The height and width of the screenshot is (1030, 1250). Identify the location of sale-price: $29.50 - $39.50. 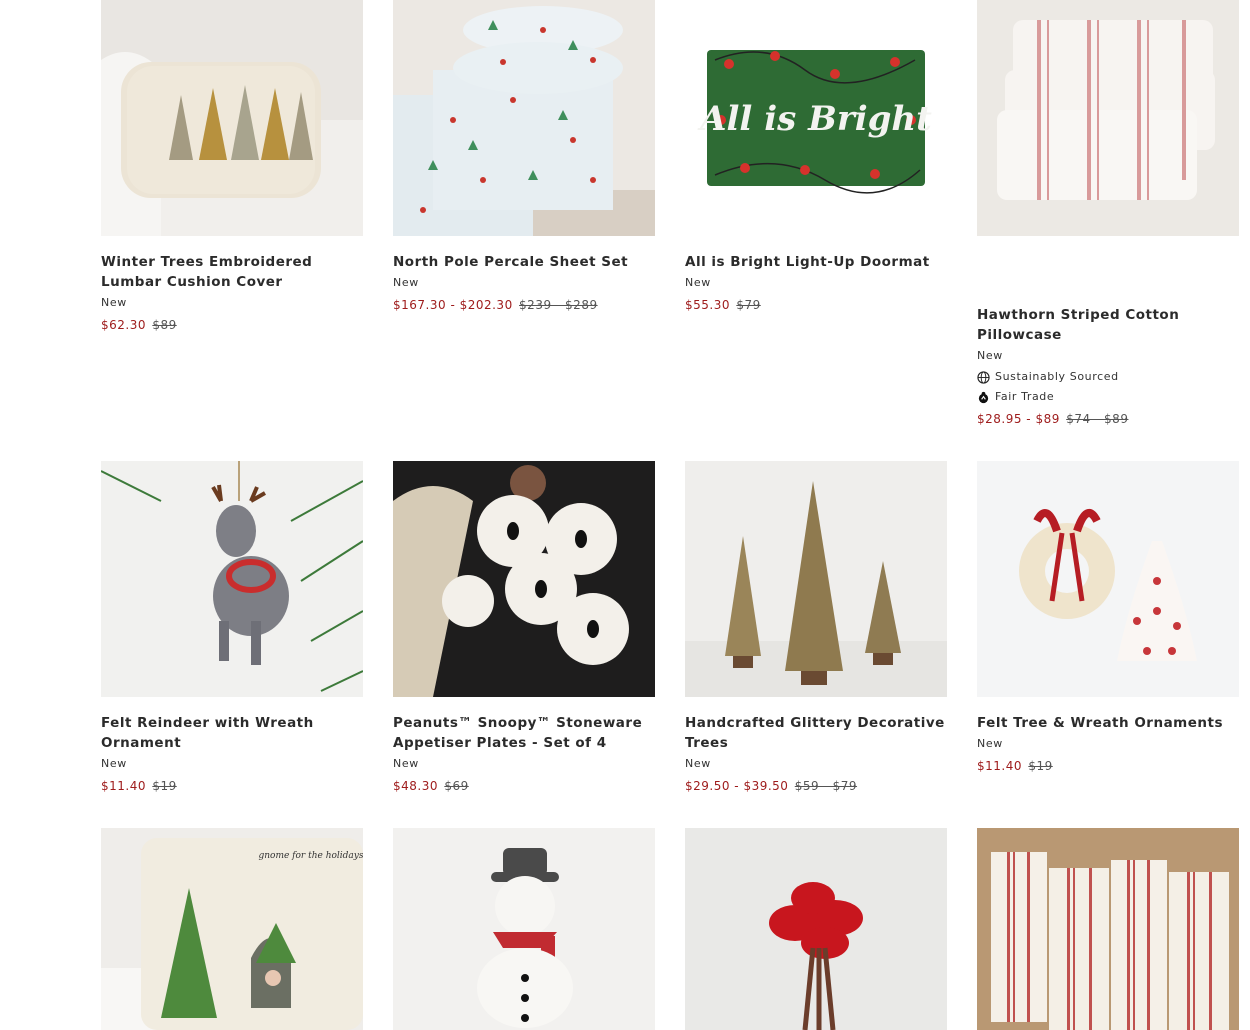
(737, 786).